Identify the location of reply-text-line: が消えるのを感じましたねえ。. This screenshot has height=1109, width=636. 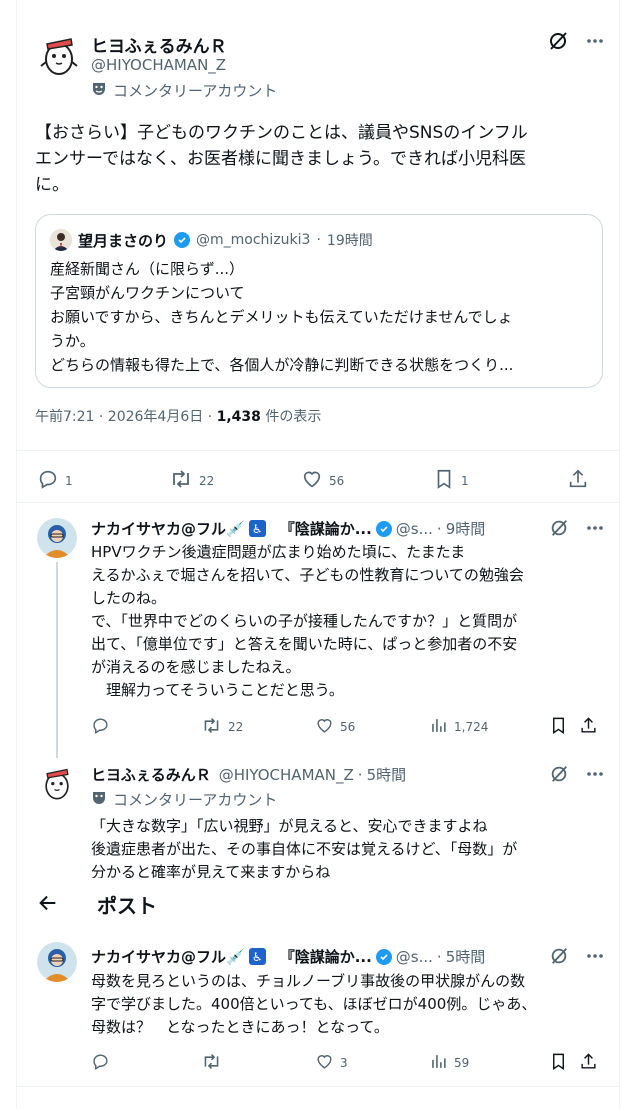
(196, 667).